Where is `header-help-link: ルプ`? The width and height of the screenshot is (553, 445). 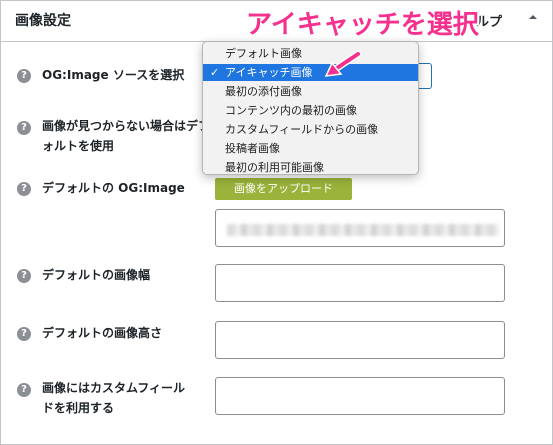 header-help-link: ルプ is located at coordinates (489, 20).